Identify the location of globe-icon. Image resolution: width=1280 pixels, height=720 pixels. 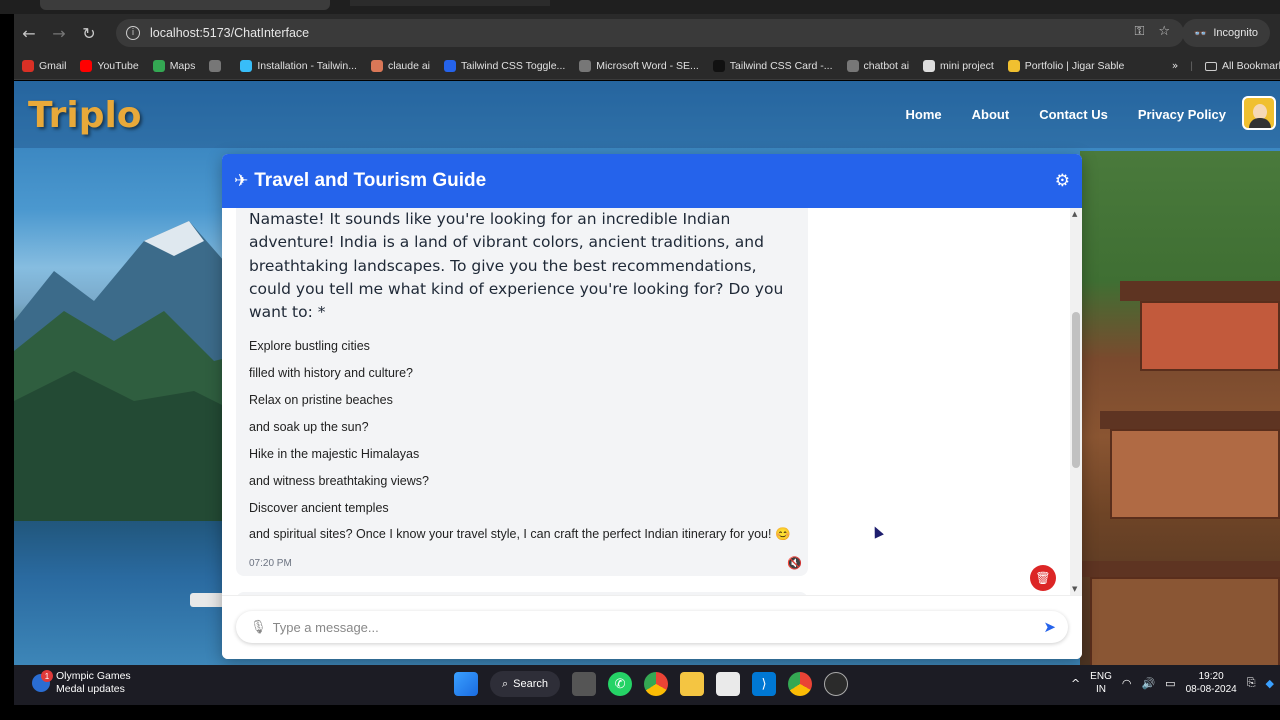
(215, 65).